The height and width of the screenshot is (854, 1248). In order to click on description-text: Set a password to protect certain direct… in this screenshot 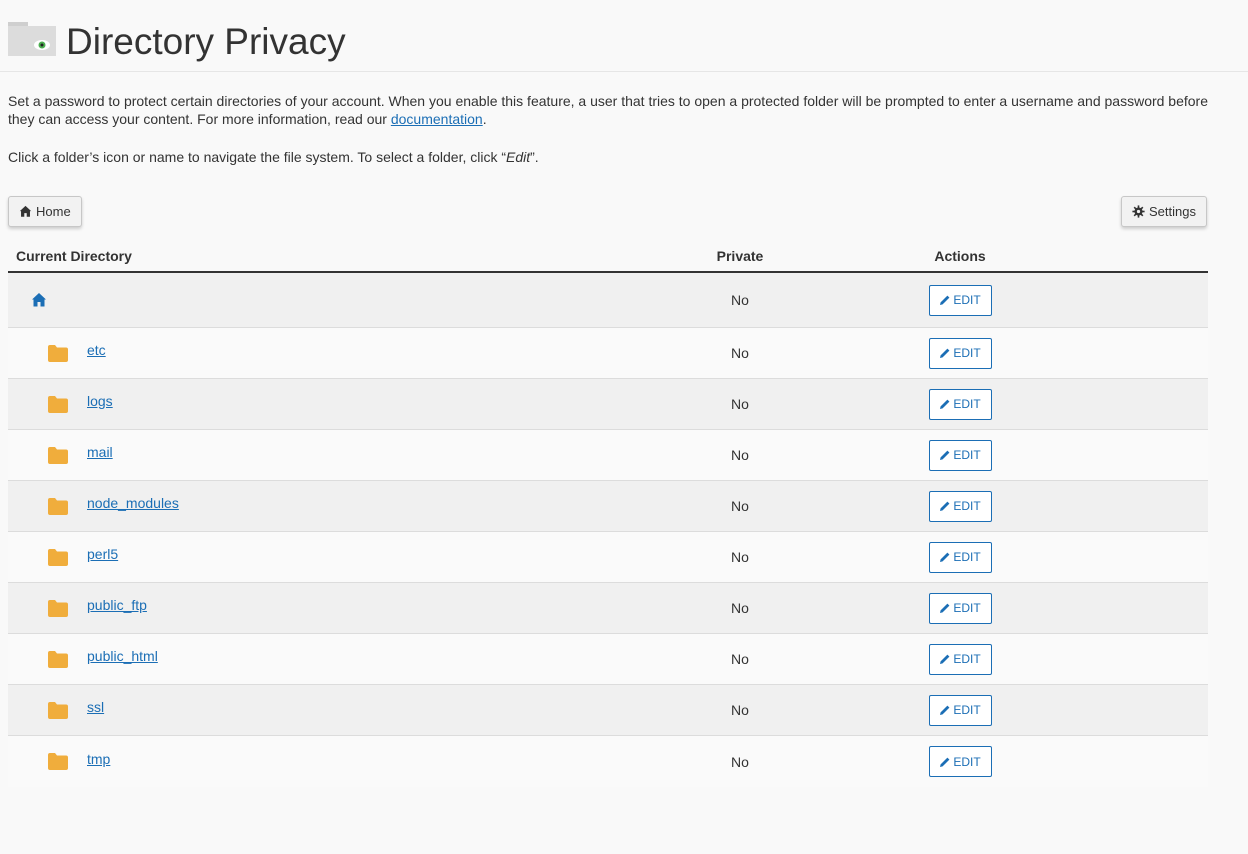, I will do `click(608, 110)`.